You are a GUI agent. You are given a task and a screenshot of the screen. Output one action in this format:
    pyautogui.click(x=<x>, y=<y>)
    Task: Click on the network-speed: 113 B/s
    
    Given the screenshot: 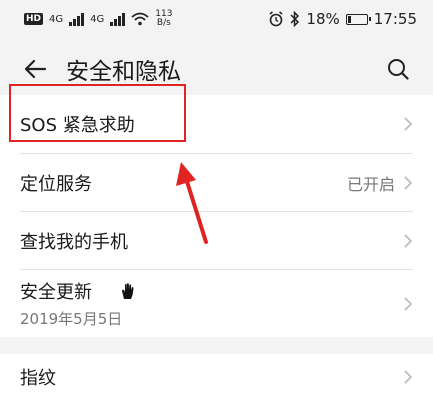 What is the action you would take?
    pyautogui.click(x=163, y=19)
    